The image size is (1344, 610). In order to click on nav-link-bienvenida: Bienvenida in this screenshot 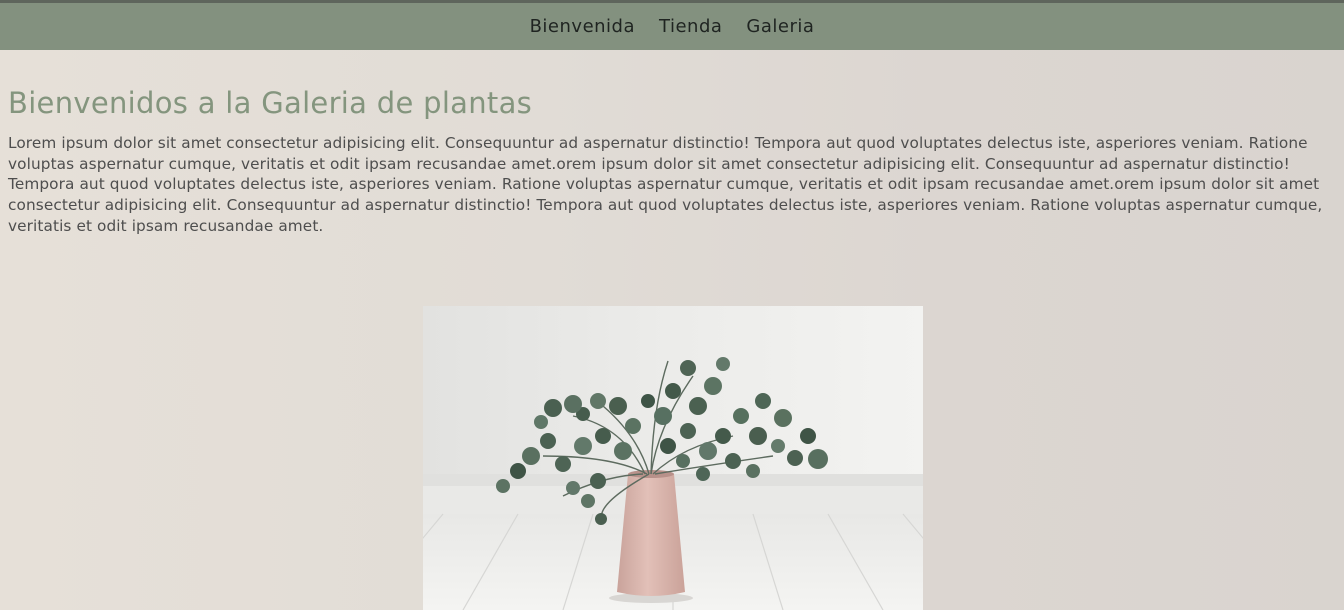, I will do `click(582, 26)`.